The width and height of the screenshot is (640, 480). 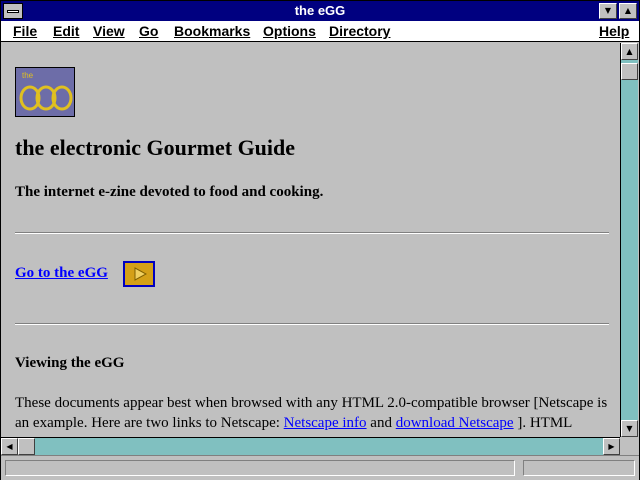 I want to click on menu-help: Help, so click(x=614, y=31).